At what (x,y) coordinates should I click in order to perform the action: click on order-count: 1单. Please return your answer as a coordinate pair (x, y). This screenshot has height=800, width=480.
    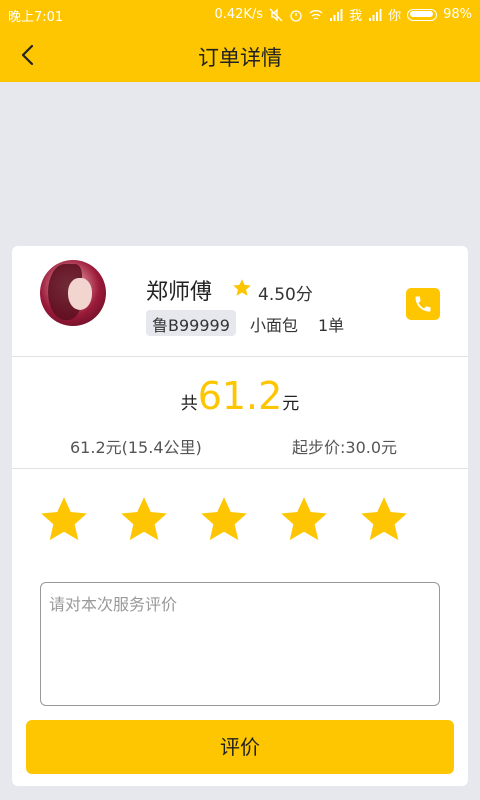
    Looking at the image, I should click on (331, 325).